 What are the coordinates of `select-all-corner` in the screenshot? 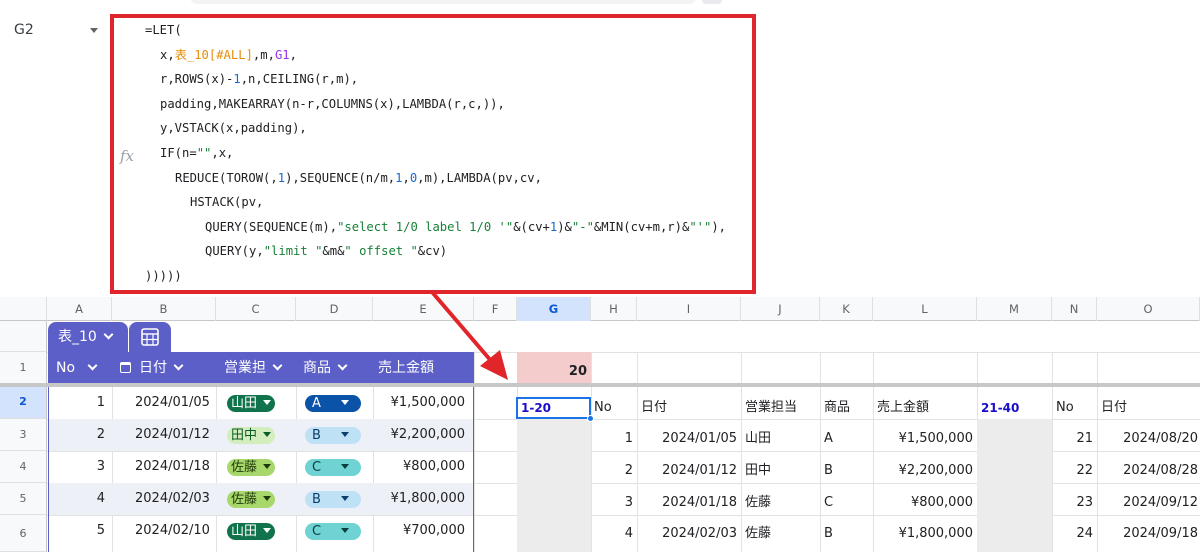 It's located at (23, 309).